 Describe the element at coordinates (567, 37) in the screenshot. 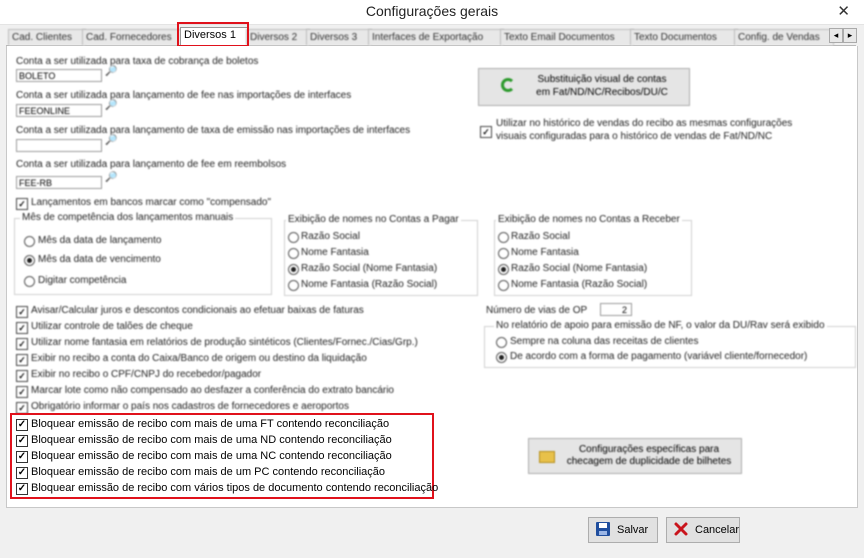

I see `tab-texto-email-documentos: Texto Email Documentos` at that location.